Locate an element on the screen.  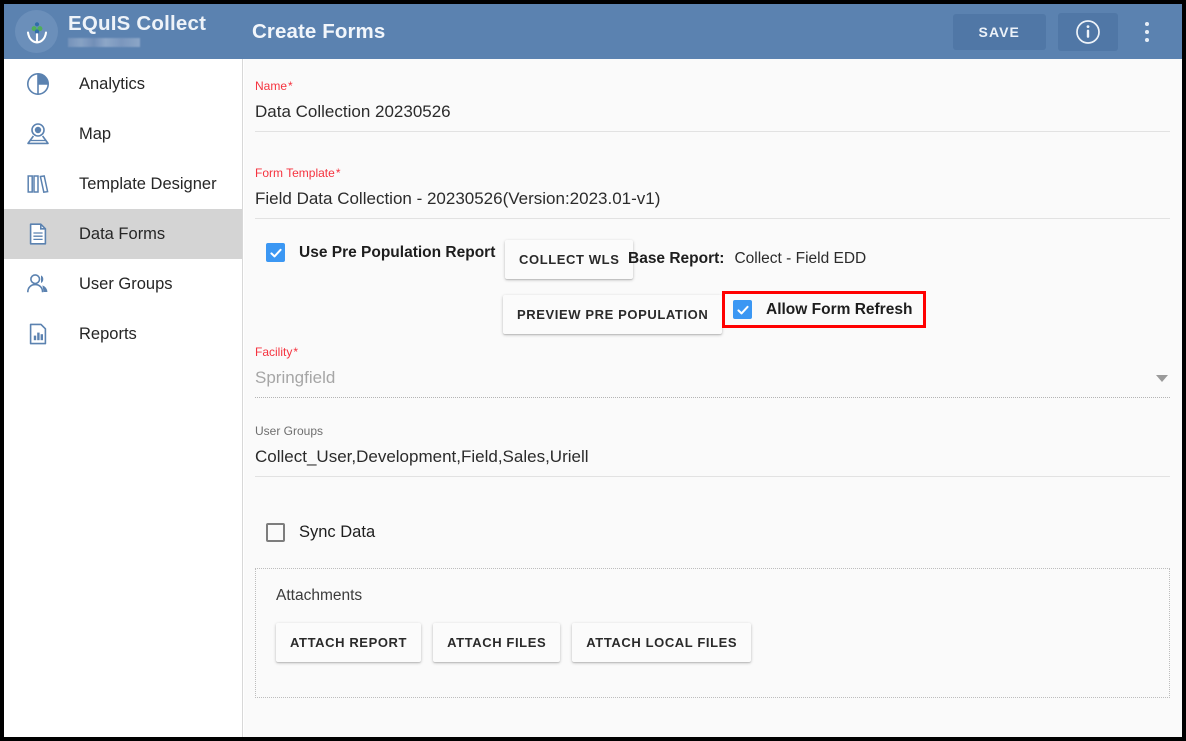
field-label-user-groups: User Groups is located at coordinates (289, 431).